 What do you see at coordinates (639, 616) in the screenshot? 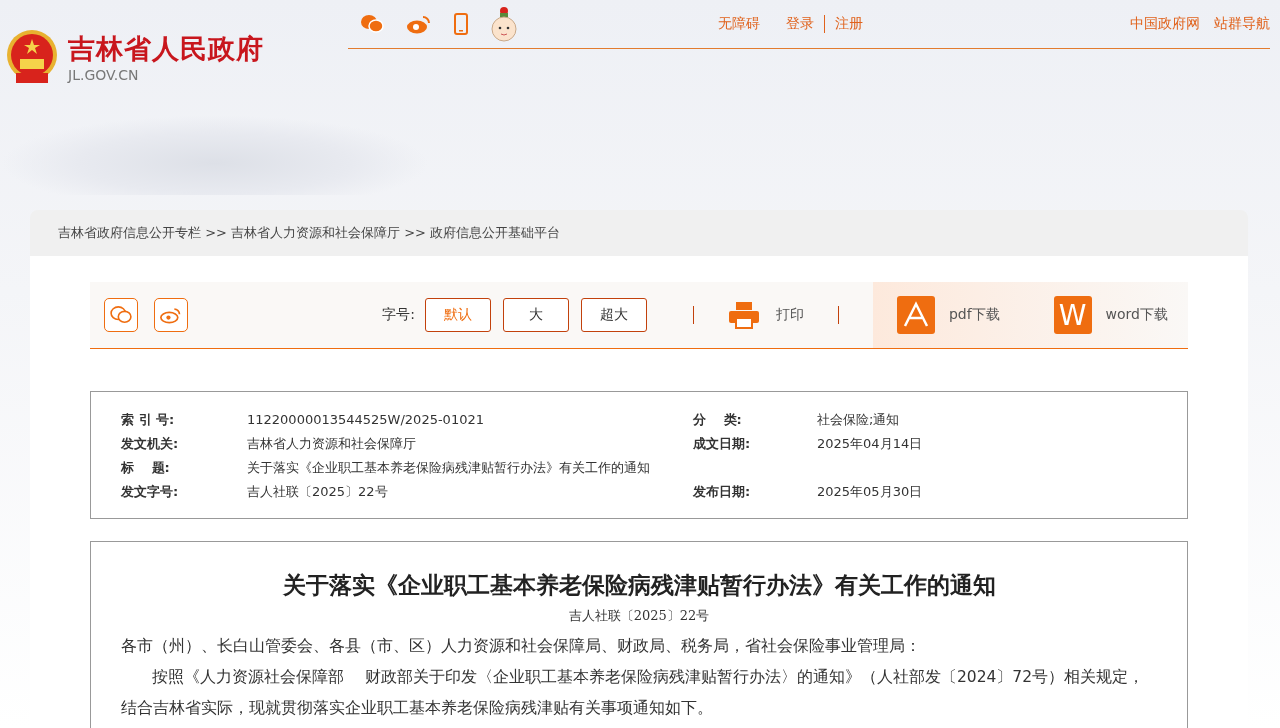
I see `document-number: 吉人社联〔2025〕22号` at bounding box center [639, 616].